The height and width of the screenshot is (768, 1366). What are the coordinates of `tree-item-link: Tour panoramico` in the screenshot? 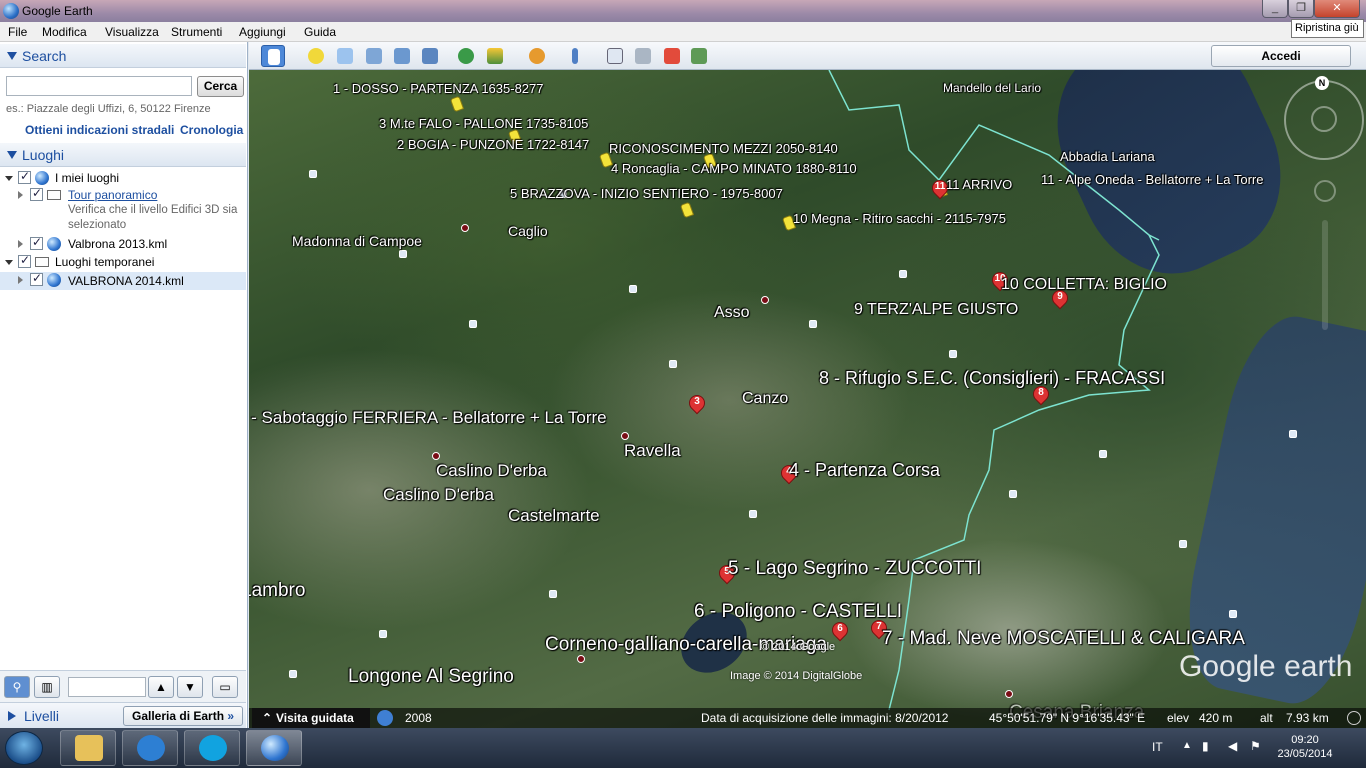 It's located at (112, 195).